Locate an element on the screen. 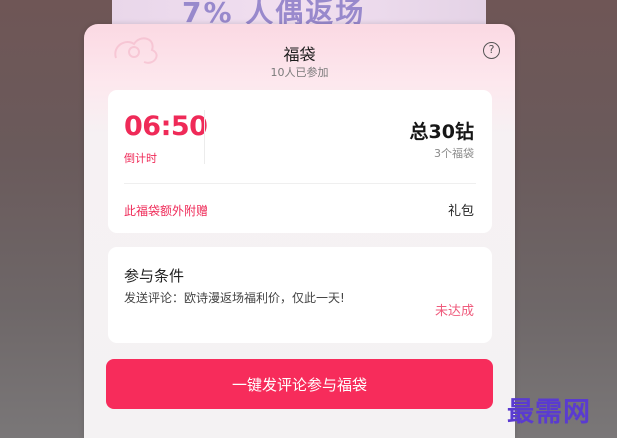  extra-gift-label: 此福袋额外附赠 is located at coordinates (166, 211).